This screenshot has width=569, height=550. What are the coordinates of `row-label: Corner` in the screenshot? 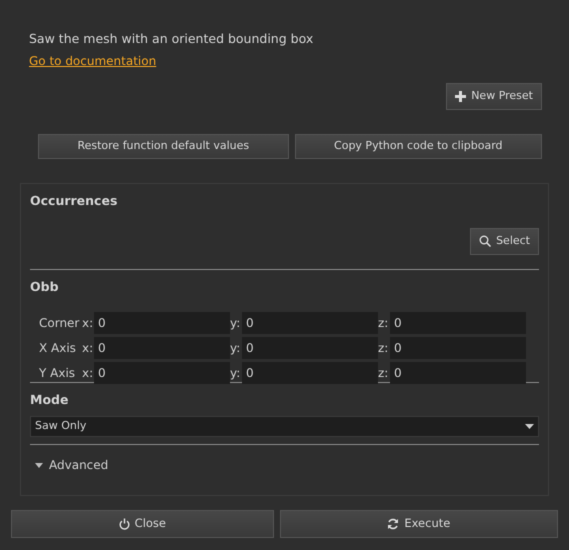 It's located at (59, 323).